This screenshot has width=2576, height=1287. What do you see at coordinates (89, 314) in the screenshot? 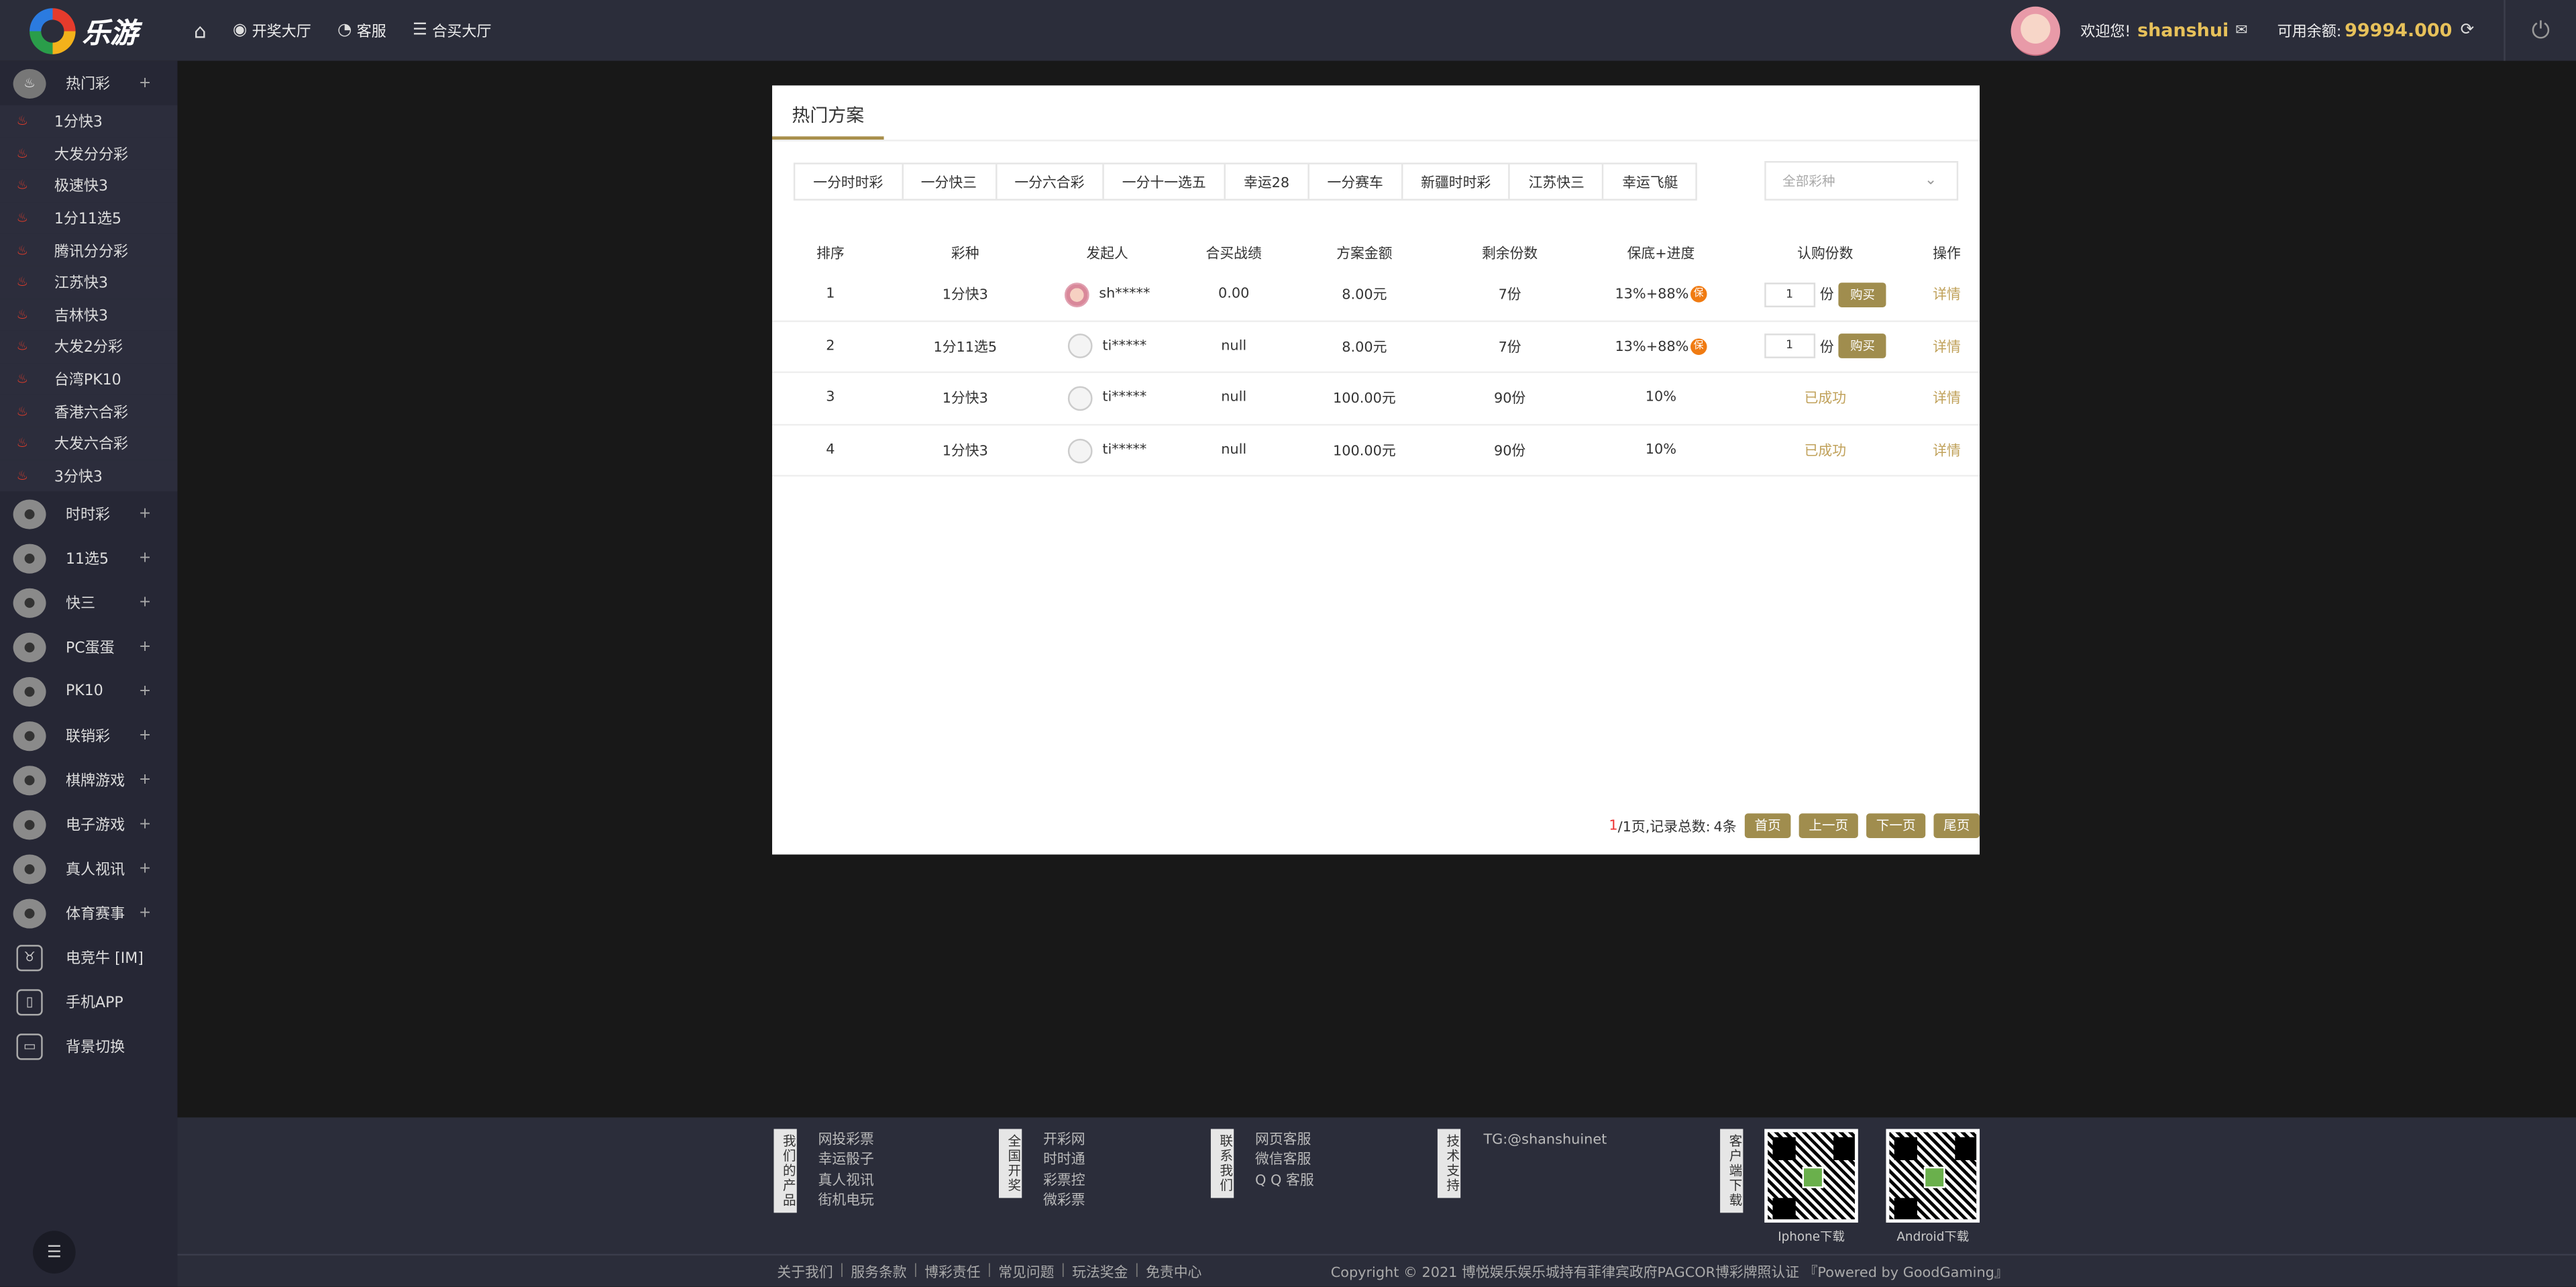
I see `sidebar-item-hot-lottery: ♨ 吉林快3` at bounding box center [89, 314].